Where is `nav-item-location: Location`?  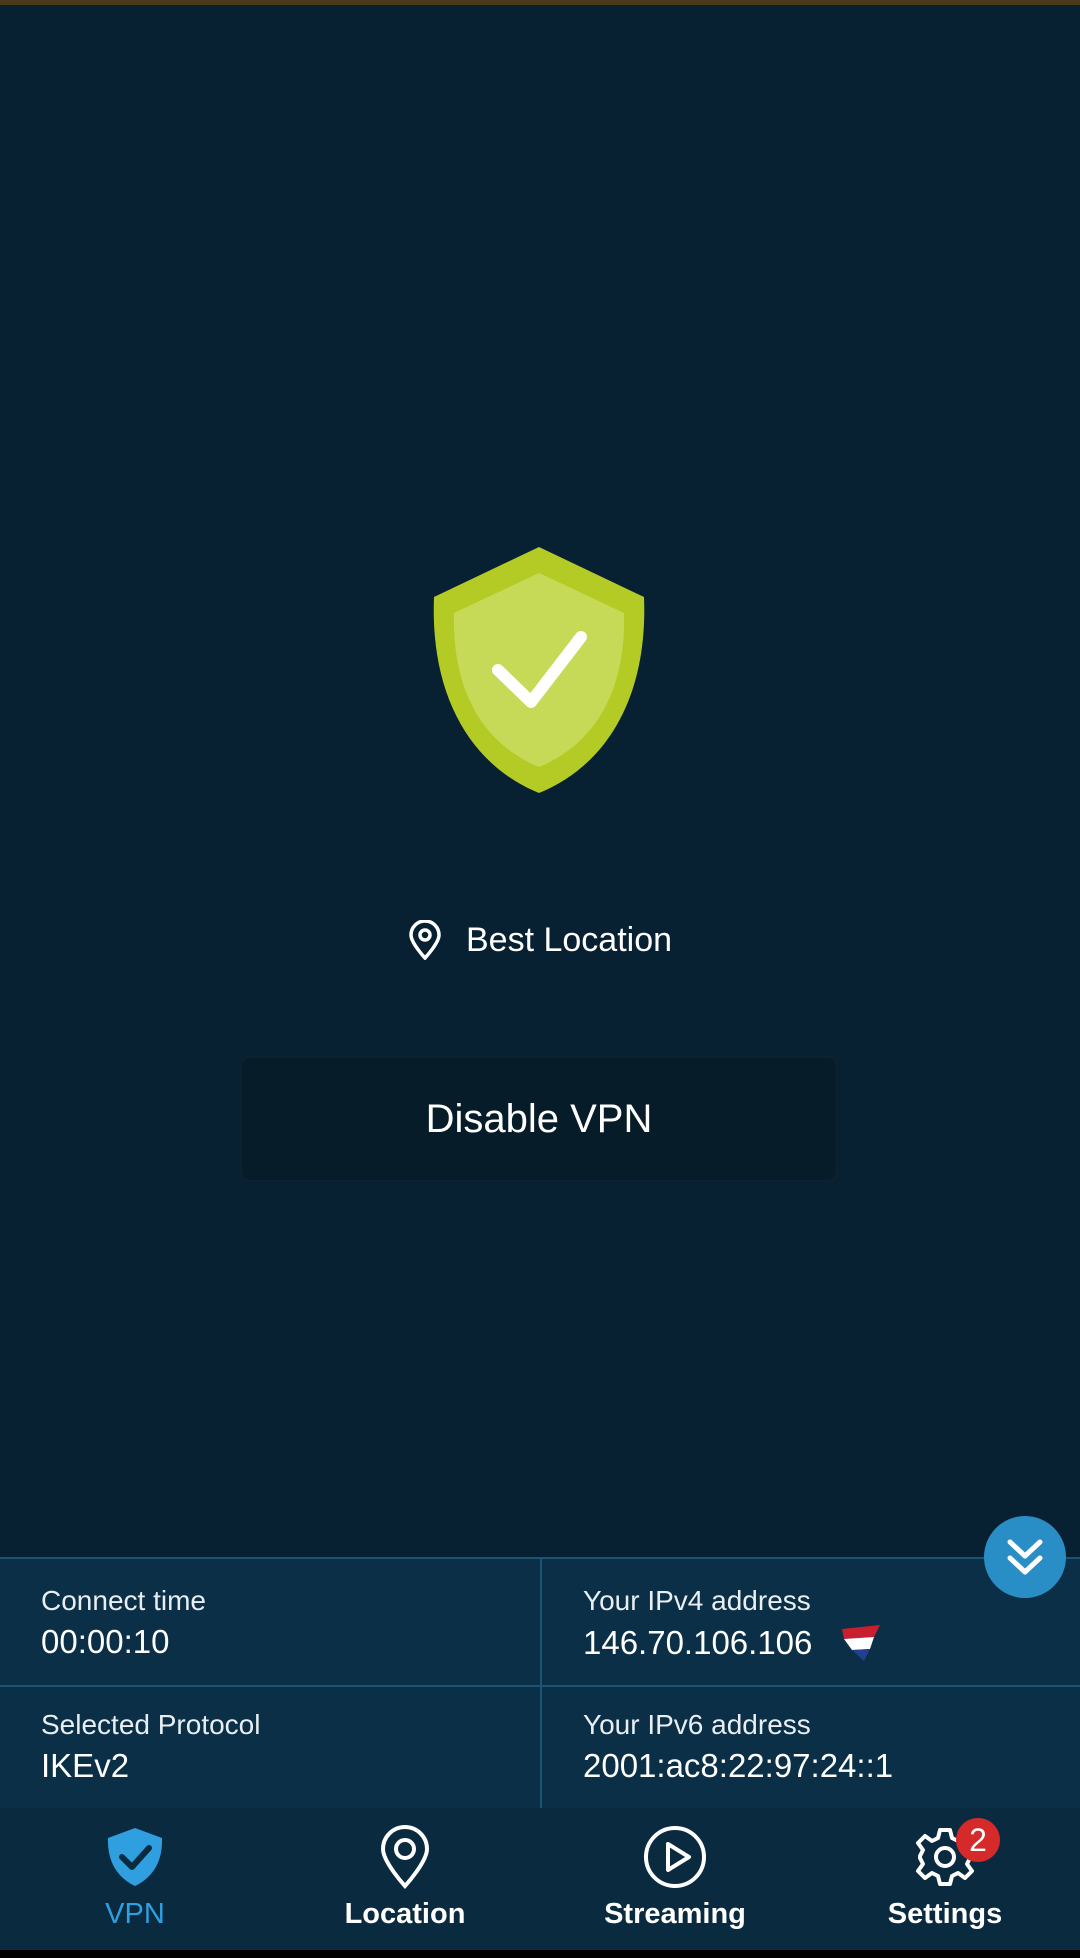
nav-item-location: Location is located at coordinates (405, 1879).